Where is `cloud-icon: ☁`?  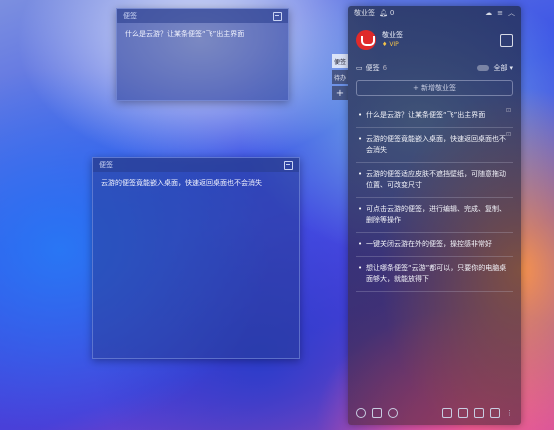
cloud-icon: ☁ is located at coordinates (488, 13).